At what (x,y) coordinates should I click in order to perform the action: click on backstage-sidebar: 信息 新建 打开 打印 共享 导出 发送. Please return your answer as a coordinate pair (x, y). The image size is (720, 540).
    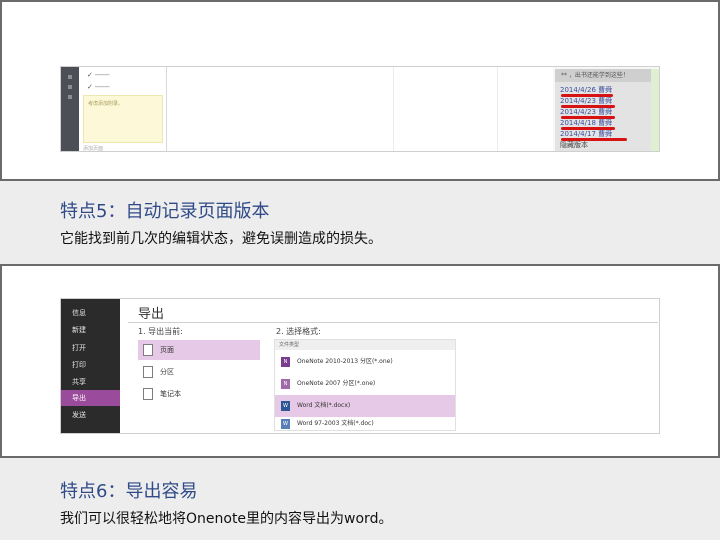
    Looking at the image, I should click on (90, 366).